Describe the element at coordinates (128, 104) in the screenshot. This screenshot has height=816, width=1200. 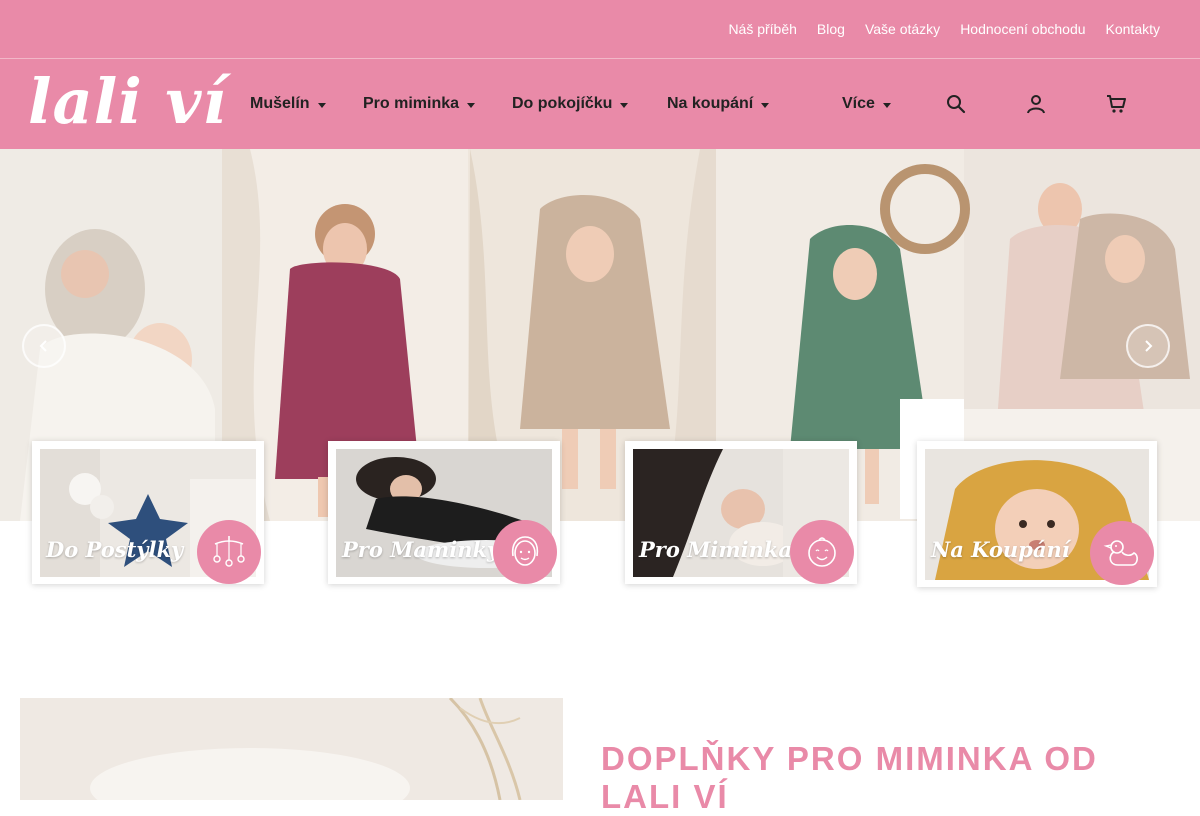
I see `logo: lali ví` at that location.